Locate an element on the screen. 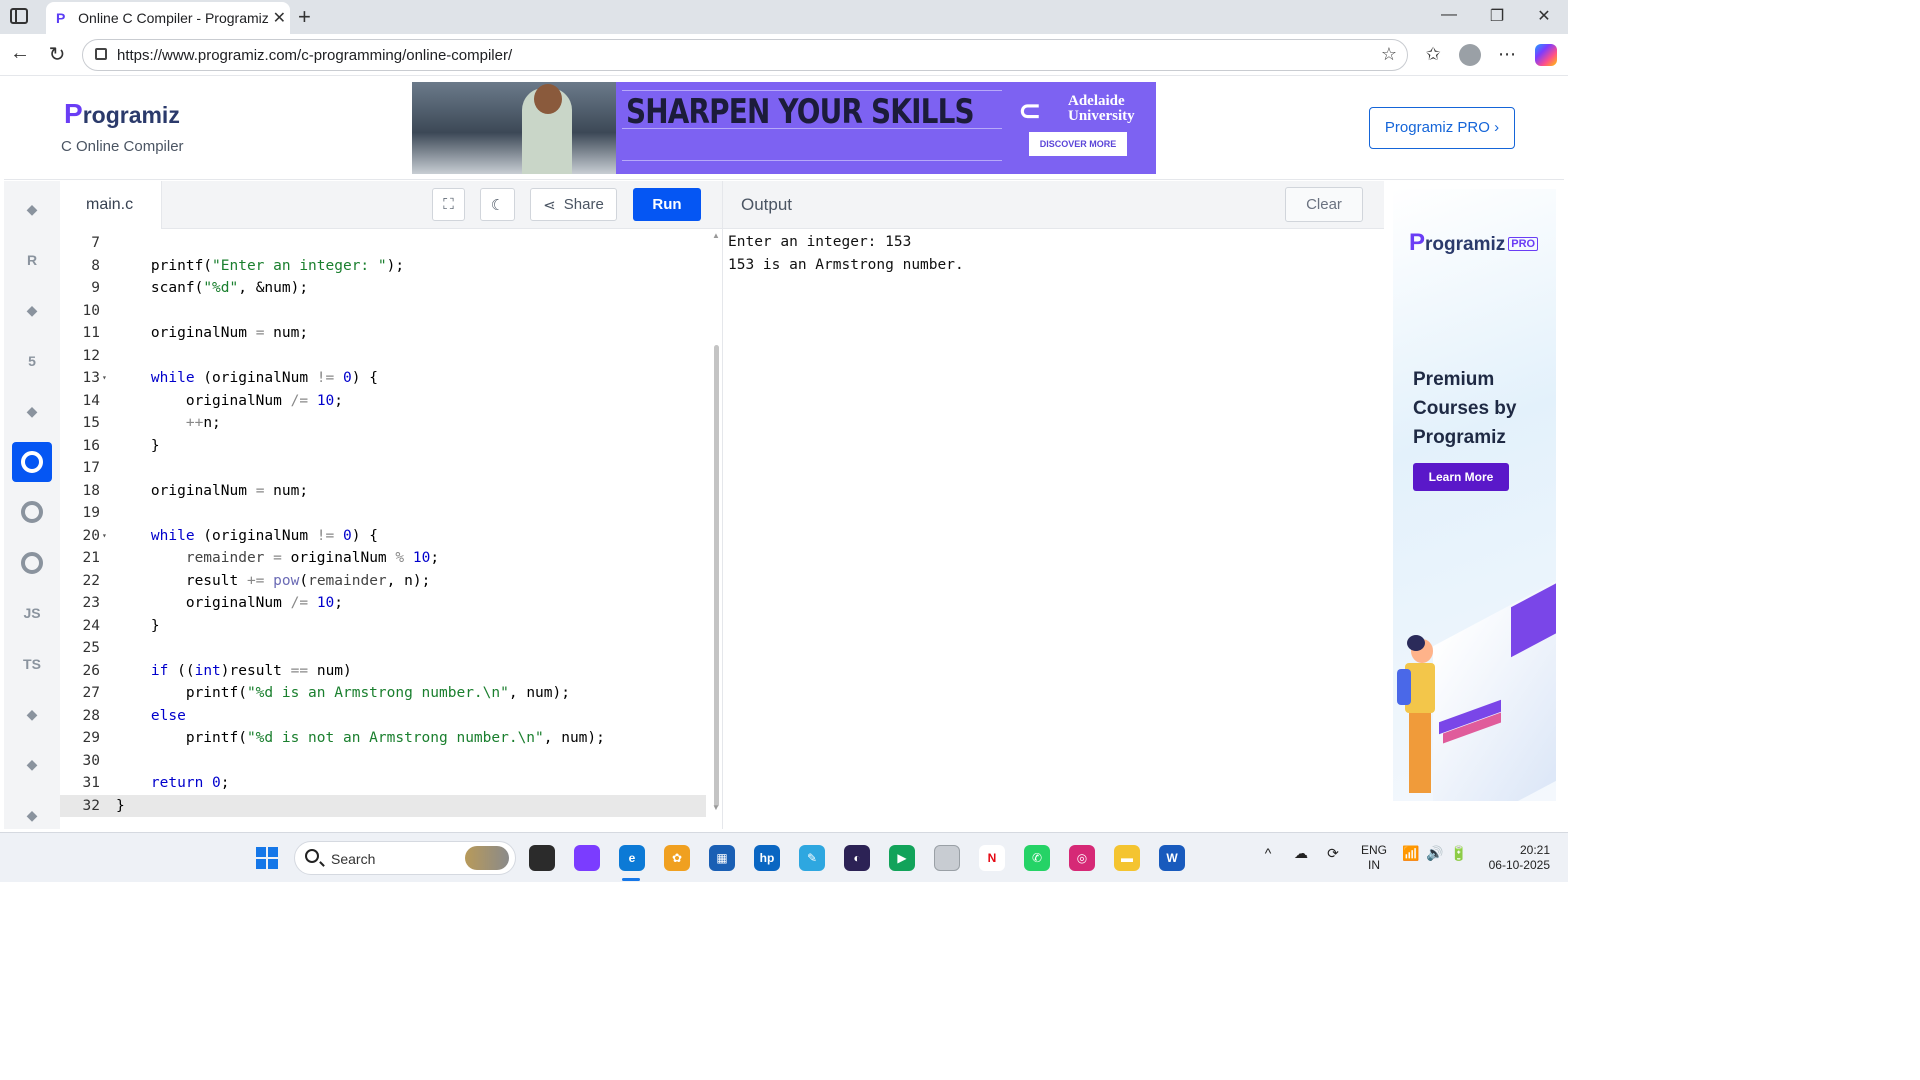 This screenshot has width=1920, height=1080. code-line: 28 else is located at coordinates (383, 716).